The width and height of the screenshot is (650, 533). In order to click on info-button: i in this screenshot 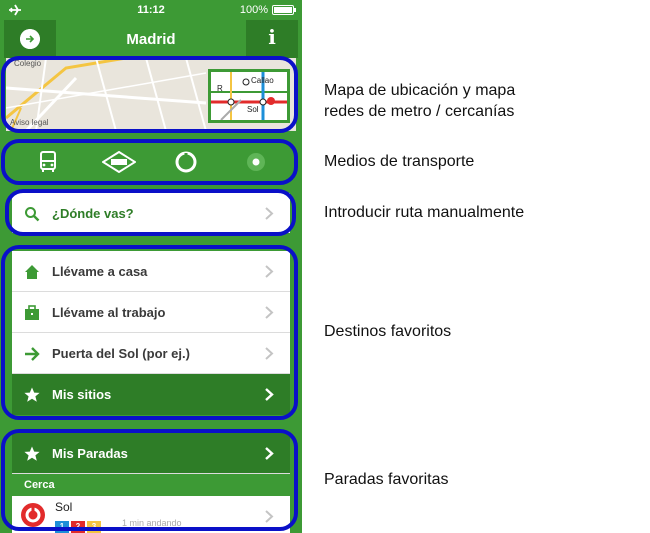, I will do `click(272, 39)`.